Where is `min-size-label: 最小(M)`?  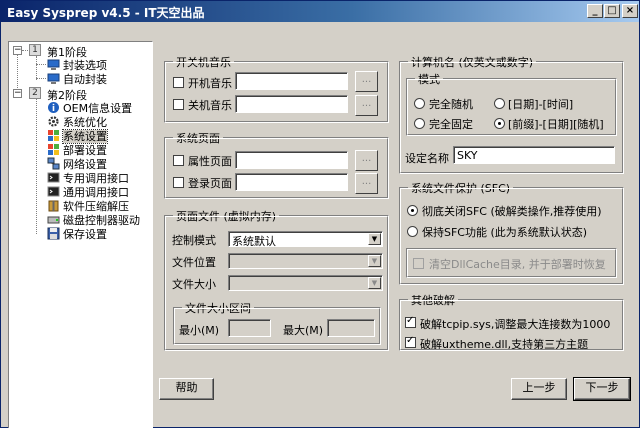 min-size-label: 最小(M) is located at coordinates (199, 330).